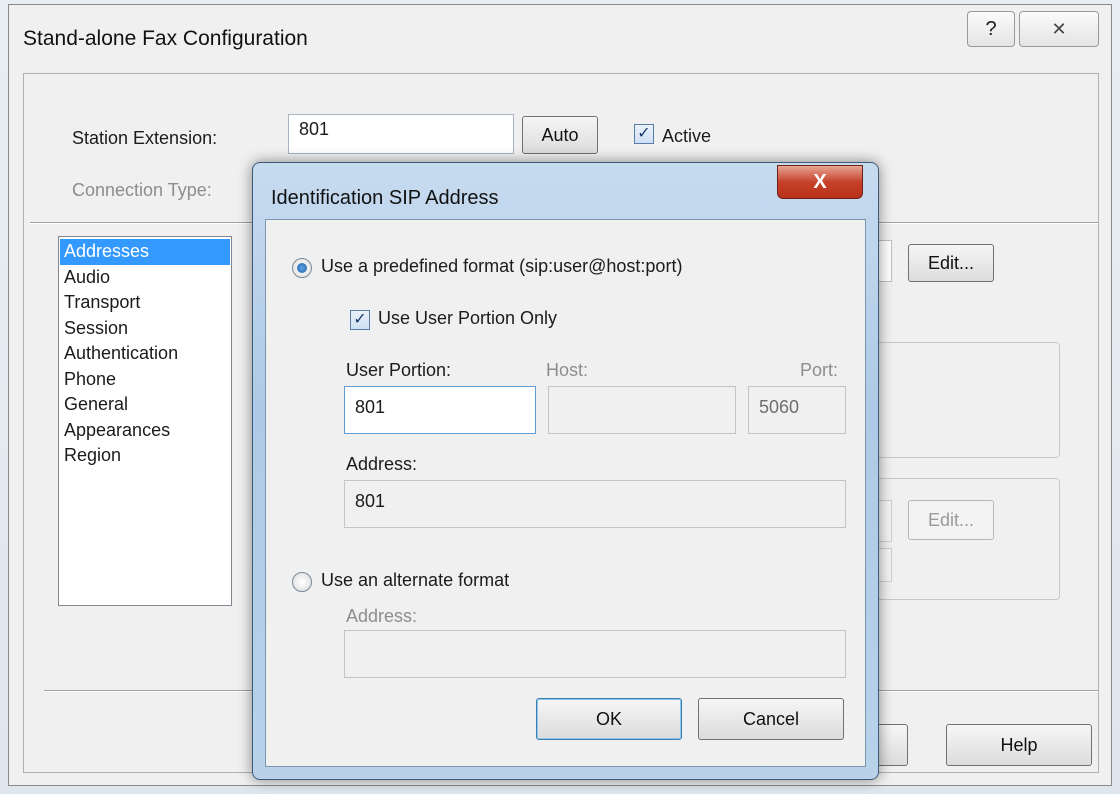  What do you see at coordinates (399, 370) in the screenshot?
I see `user-portion-label: User Portion:` at bounding box center [399, 370].